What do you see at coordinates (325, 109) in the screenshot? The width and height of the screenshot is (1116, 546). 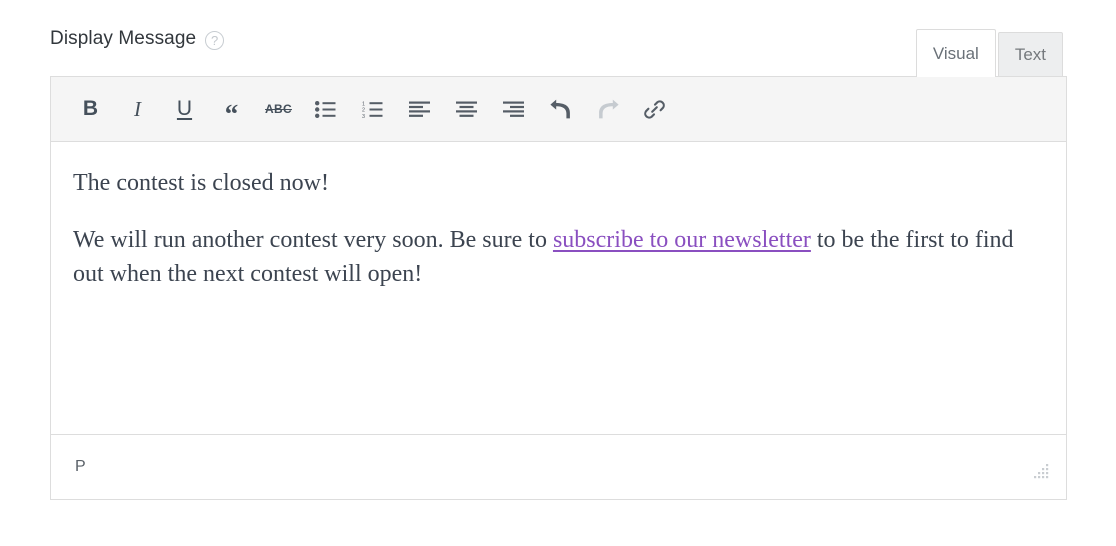 I see `unordered-list-icon` at bounding box center [325, 109].